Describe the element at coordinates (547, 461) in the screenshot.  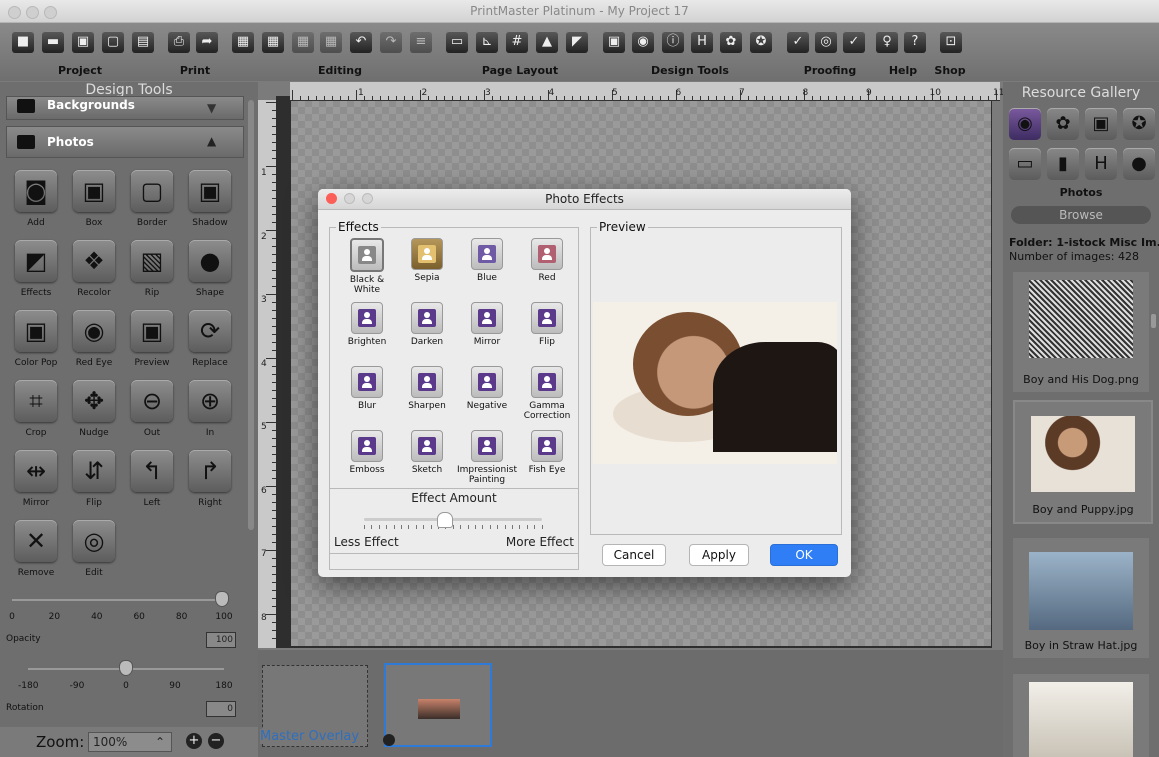
I see `effect-fish-eye-button: Fish Eye` at that location.